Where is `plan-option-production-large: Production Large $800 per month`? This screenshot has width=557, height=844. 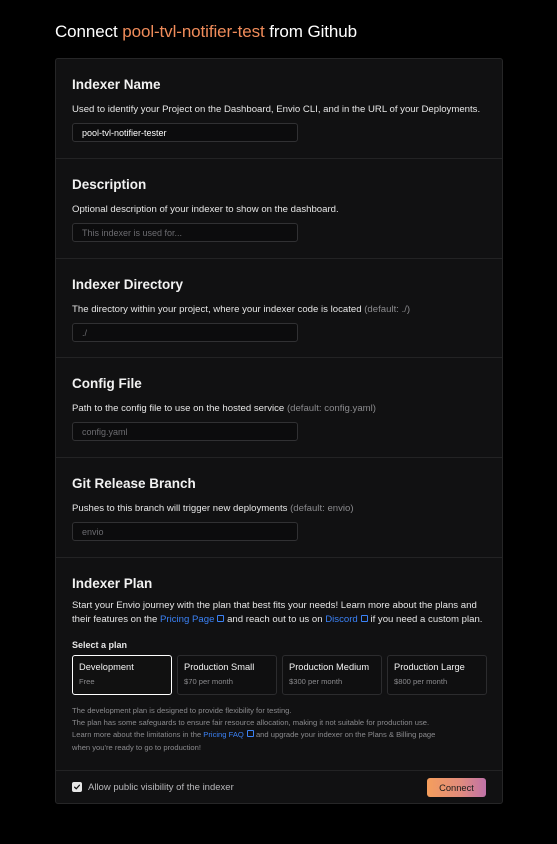
plan-option-production-large: Production Large $800 per month is located at coordinates (437, 675).